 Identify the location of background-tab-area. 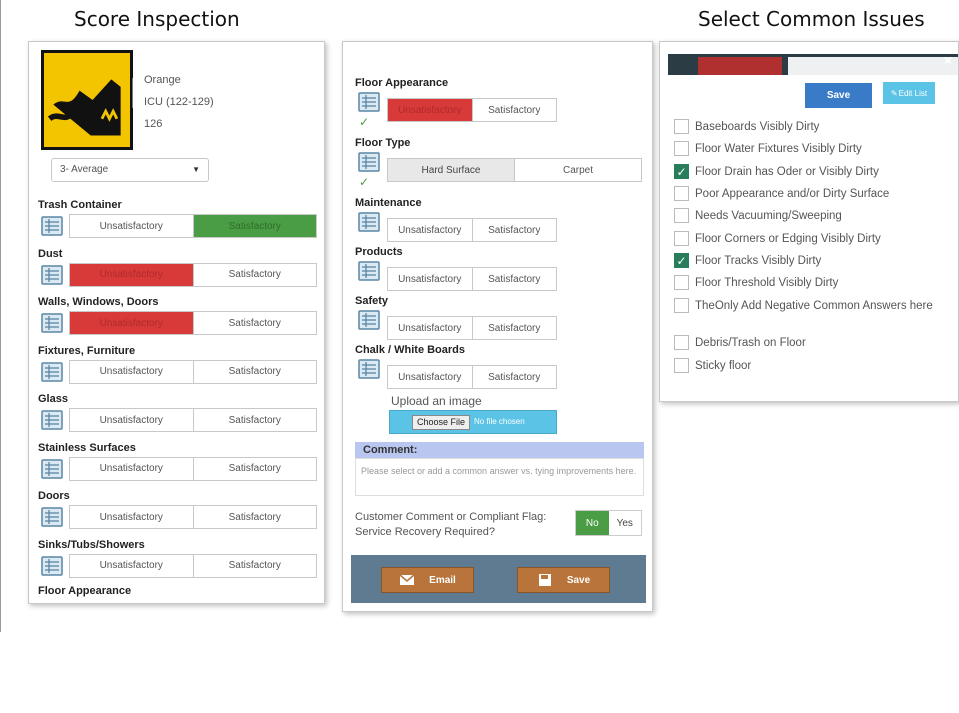
(873, 66).